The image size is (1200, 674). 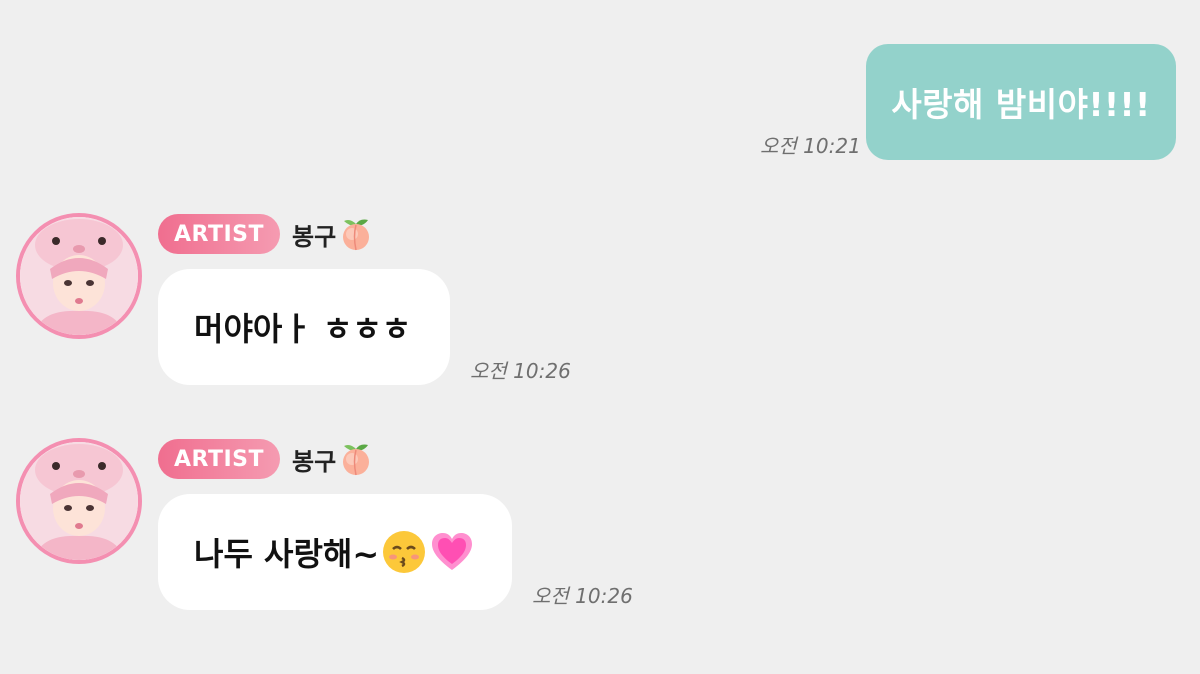 I want to click on outgoing-message-bubble: 사랑해 밤비야!!!!, so click(x=1021, y=102).